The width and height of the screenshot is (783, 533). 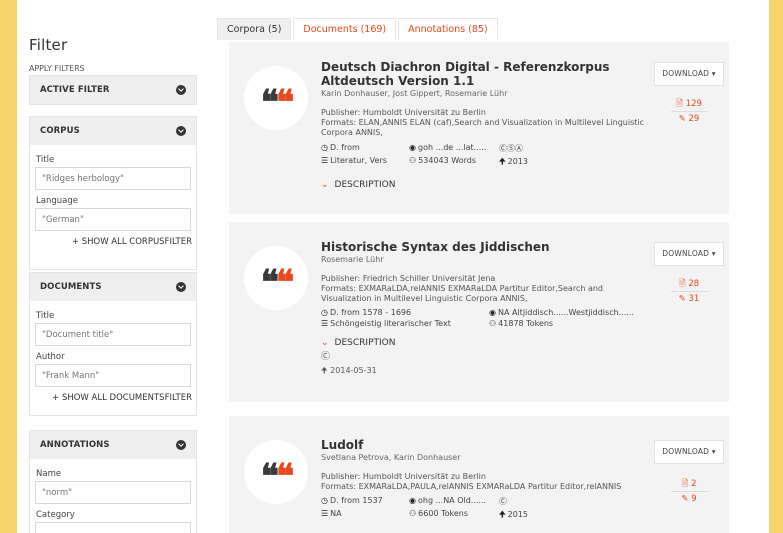 I want to click on meta-license: Ⓒ, so click(x=503, y=501).